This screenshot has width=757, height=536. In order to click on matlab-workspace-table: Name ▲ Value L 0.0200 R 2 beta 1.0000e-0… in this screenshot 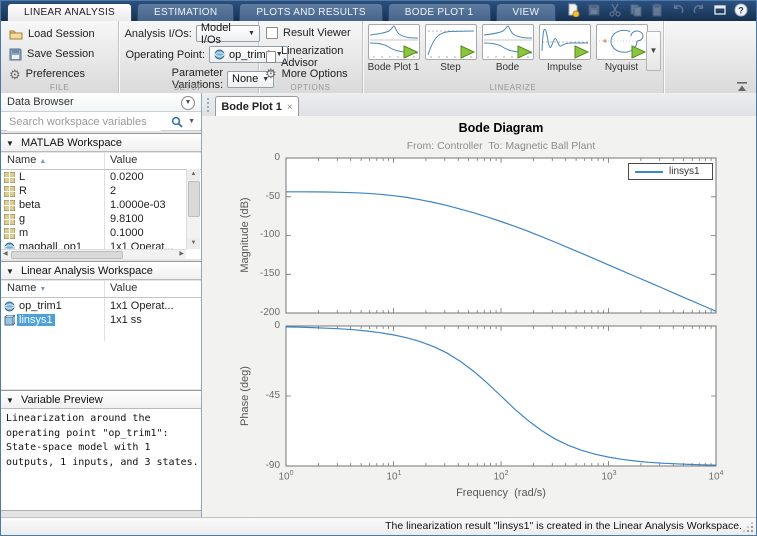, I will do `click(101, 206)`.